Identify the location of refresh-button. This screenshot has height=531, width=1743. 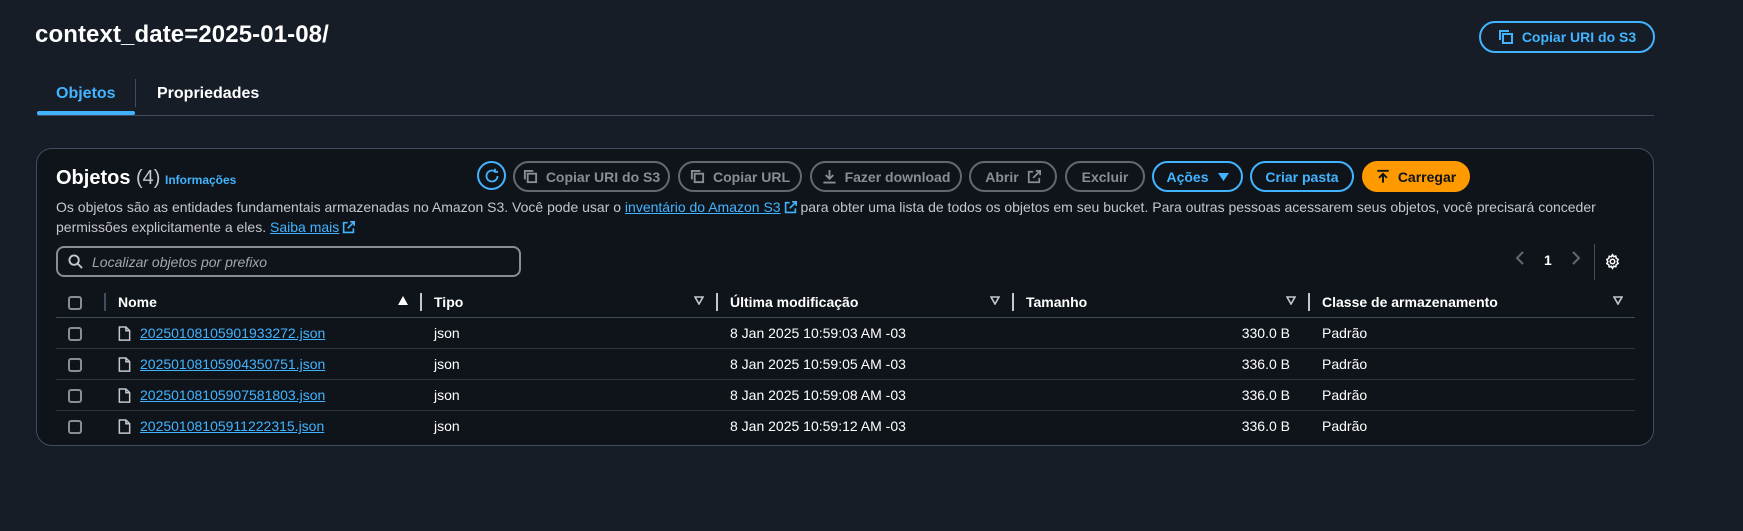
(491, 175).